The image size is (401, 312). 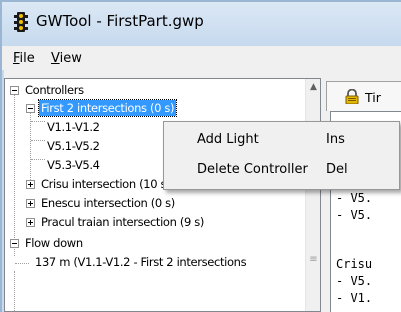 I want to click on text-line: - V1., so click(x=354, y=298).